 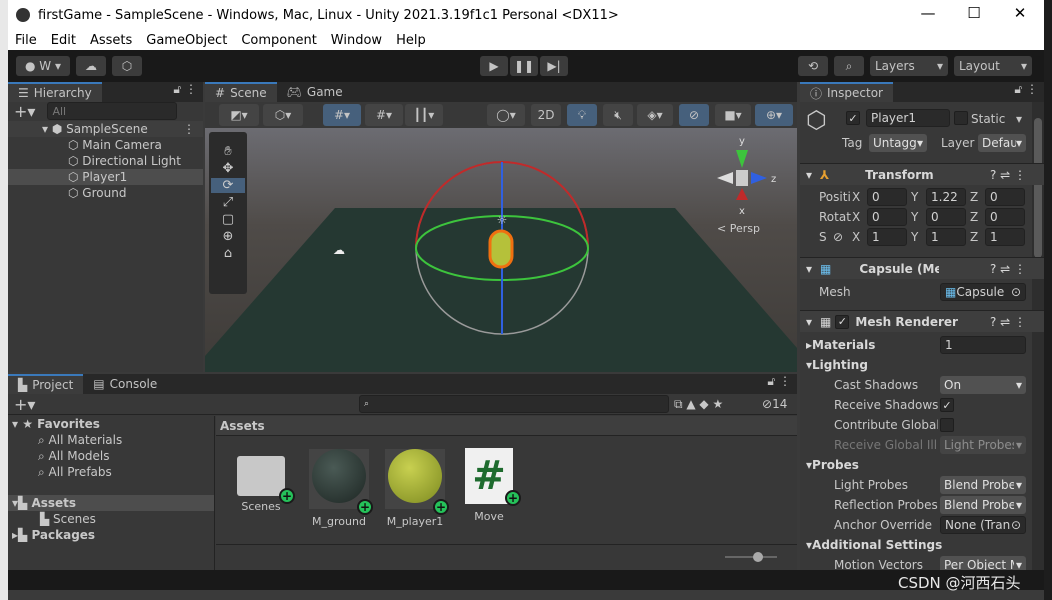 I want to click on mesh-renderer-enabled: ✓, so click(x=842, y=321).